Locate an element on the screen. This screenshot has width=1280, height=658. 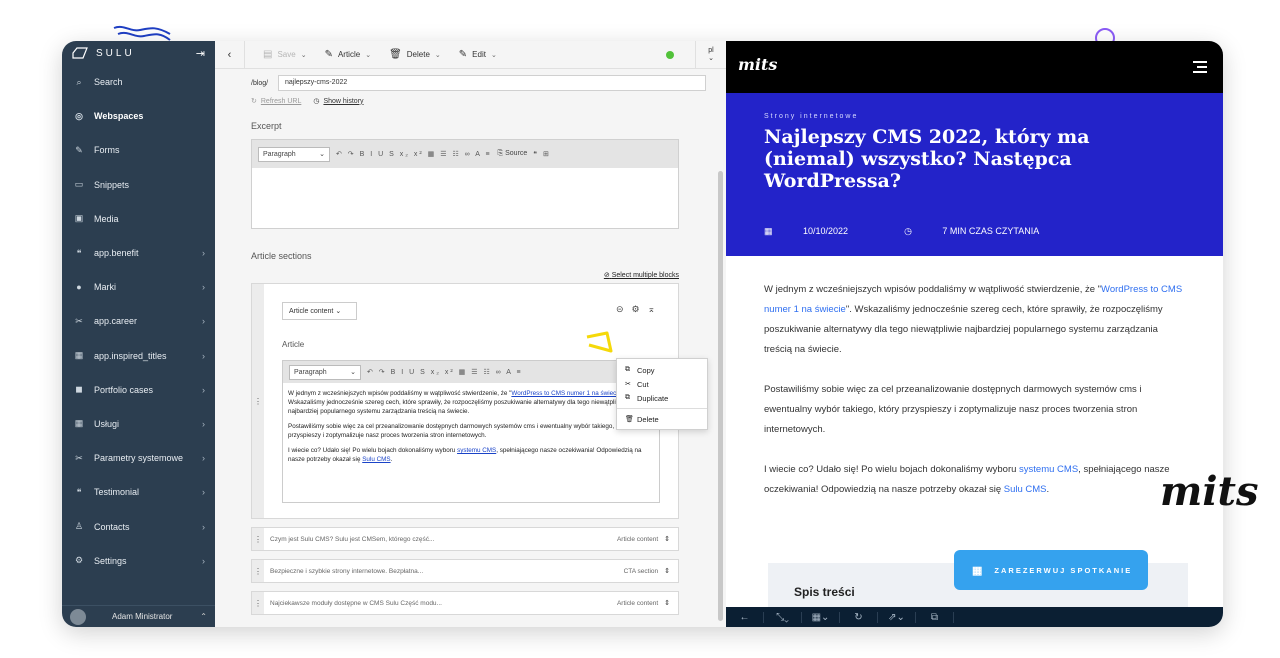
search-icon: ⌕ is located at coordinates (79, 81).